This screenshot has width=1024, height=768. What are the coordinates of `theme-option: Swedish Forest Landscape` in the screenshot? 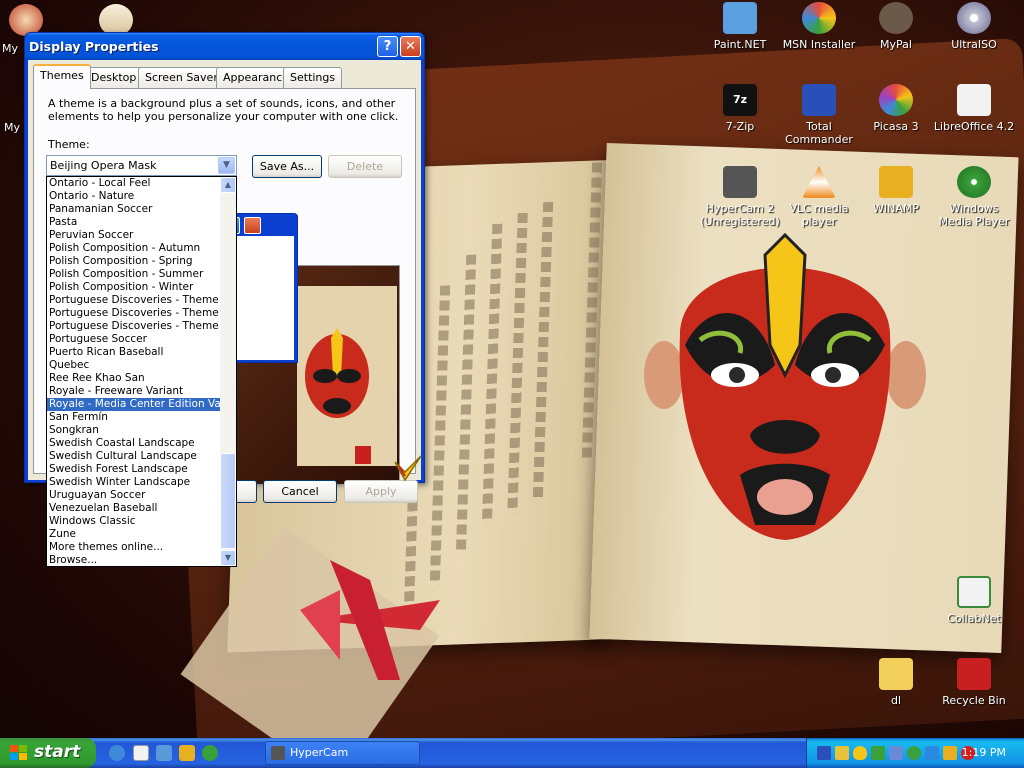 It's located at (134, 469).